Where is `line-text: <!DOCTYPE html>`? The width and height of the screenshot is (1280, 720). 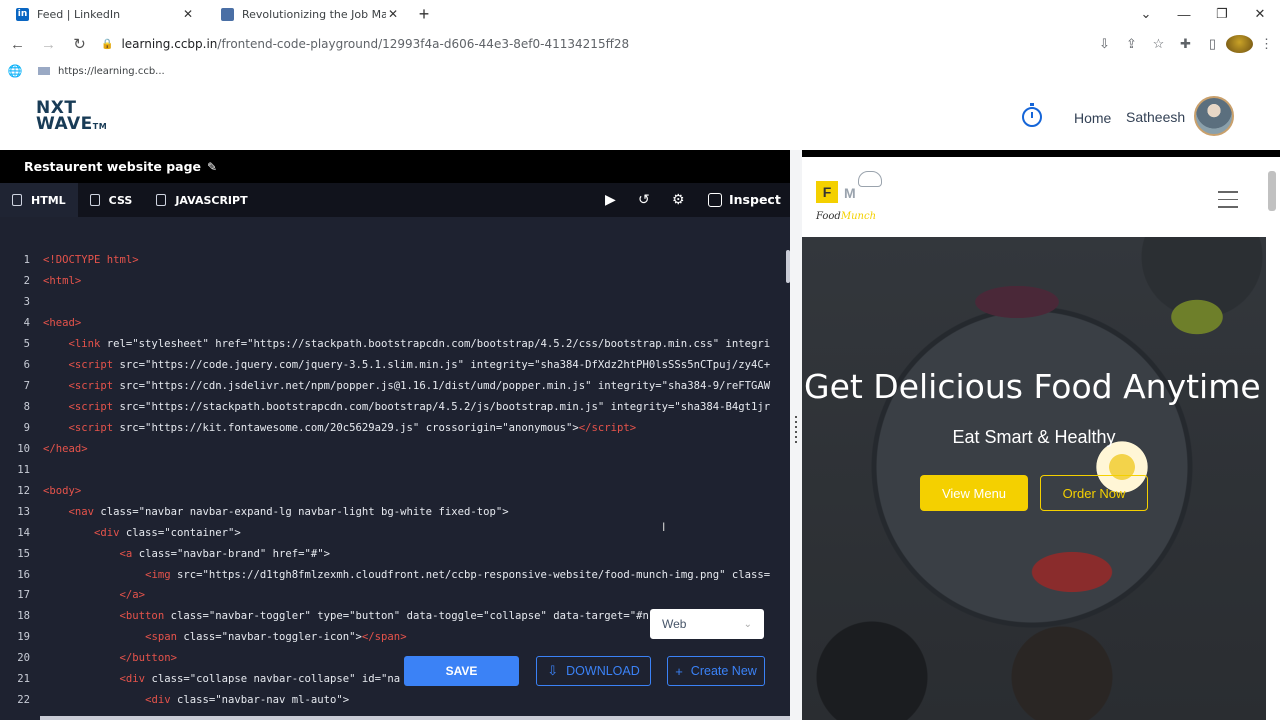 line-text: <!DOCTYPE html> is located at coordinates (91, 260).